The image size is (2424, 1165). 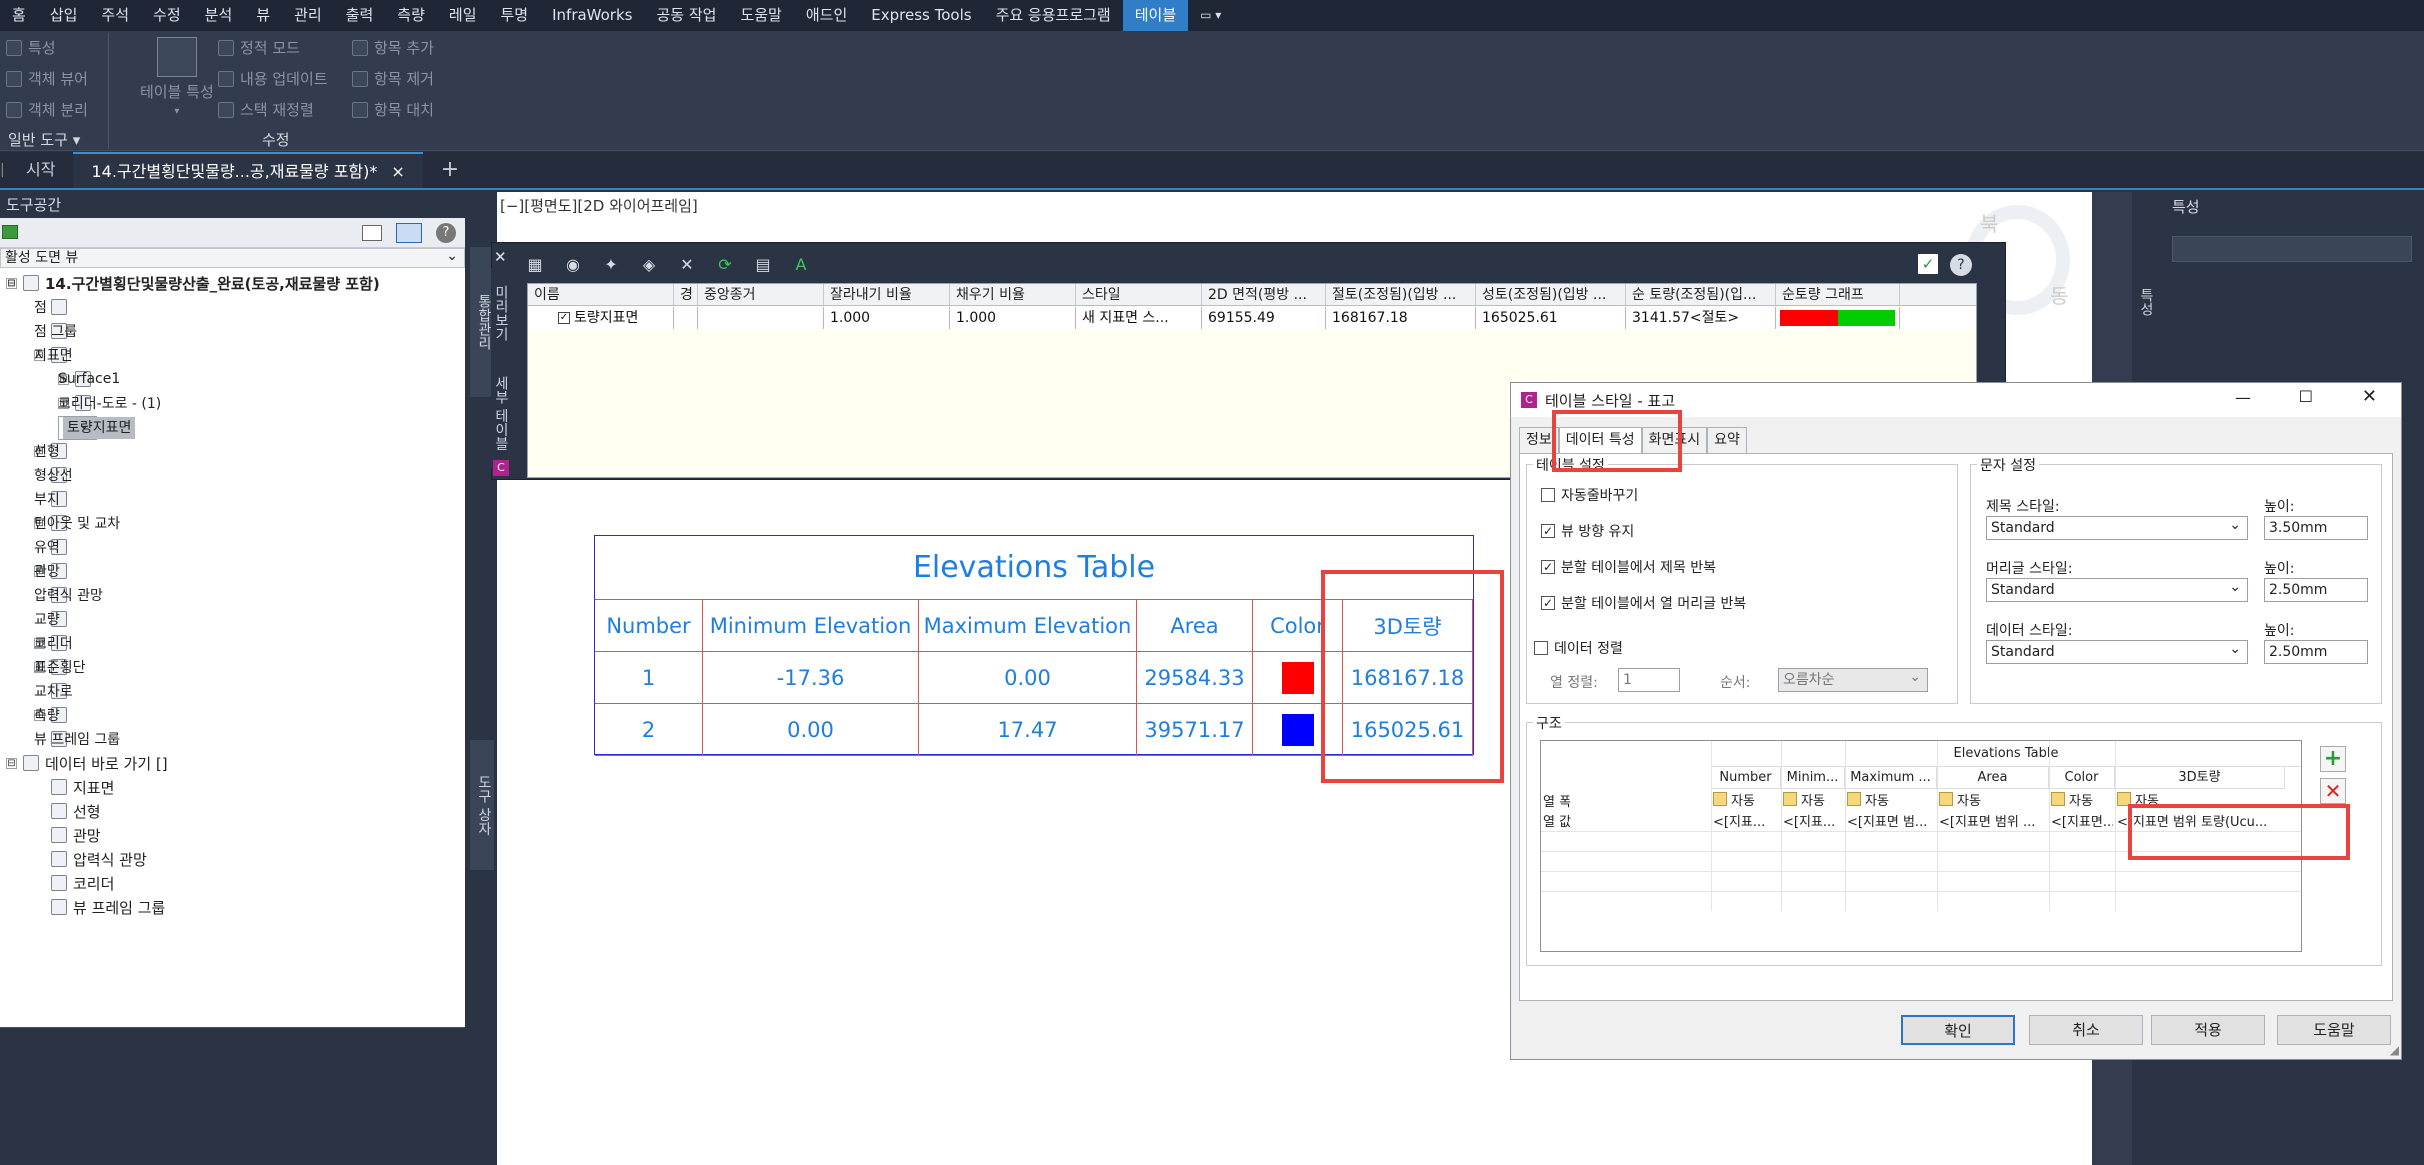 What do you see at coordinates (109, 403) in the screenshot?
I see `tree-node: ⊞ 코리더-도로 - (1)` at bounding box center [109, 403].